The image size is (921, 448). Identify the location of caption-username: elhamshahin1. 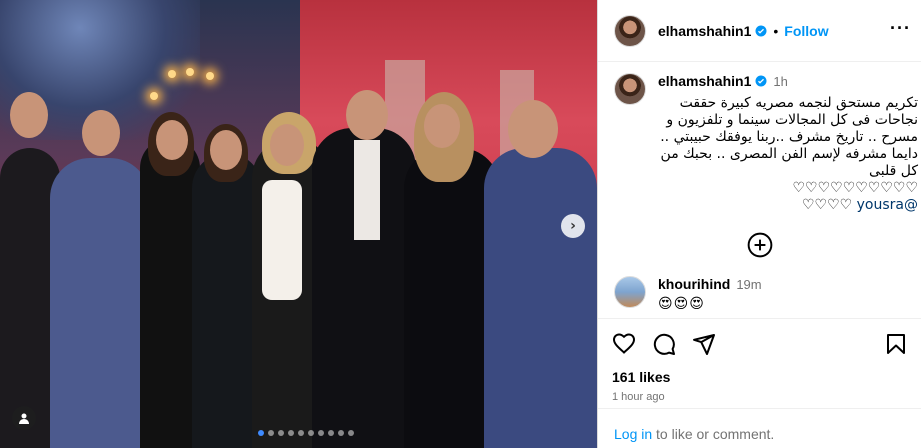
(704, 81).